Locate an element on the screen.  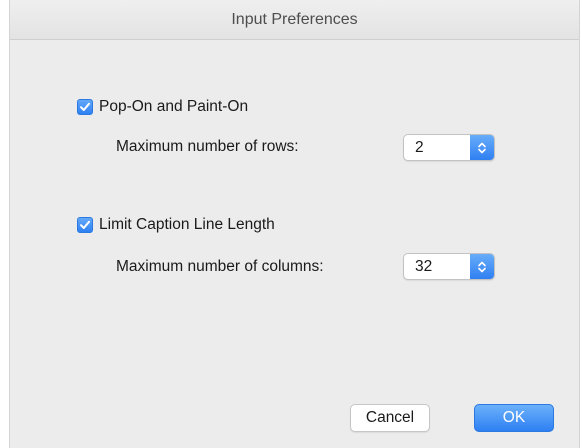
caption-length-label: Limit Caption Line Length is located at coordinates (187, 224).